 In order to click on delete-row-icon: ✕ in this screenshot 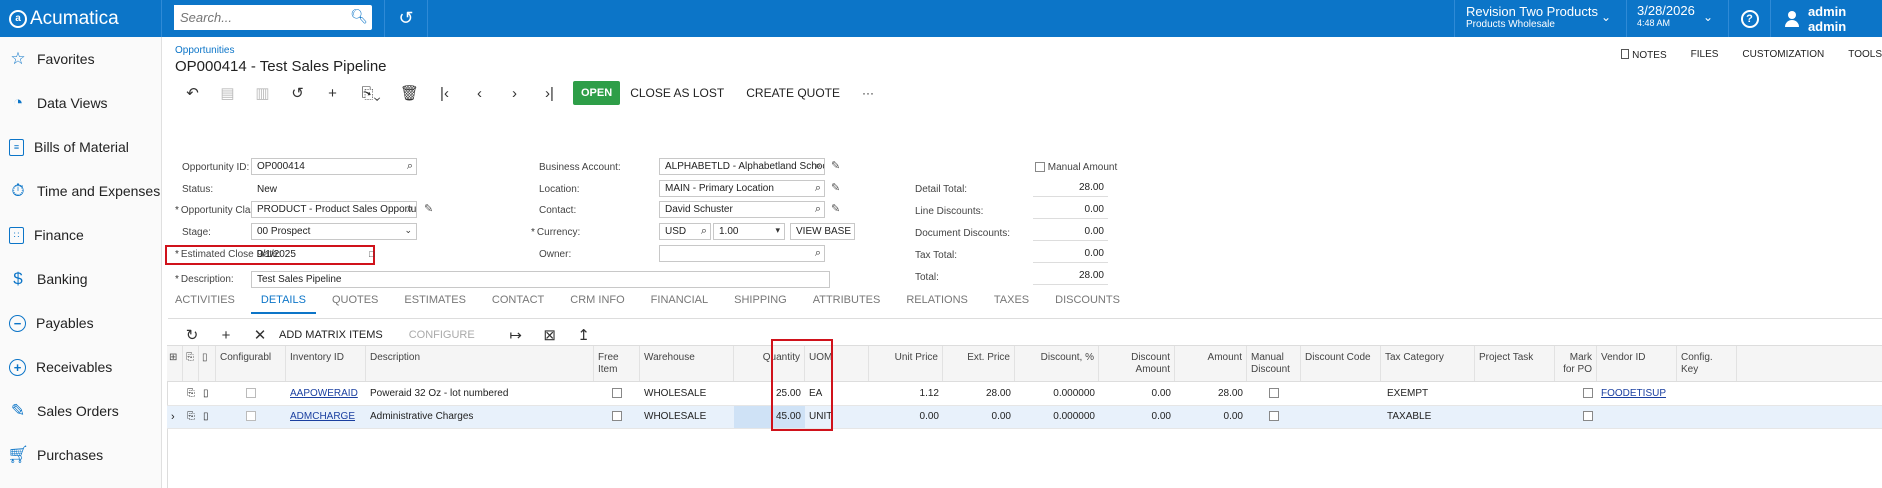, I will do `click(260, 335)`.